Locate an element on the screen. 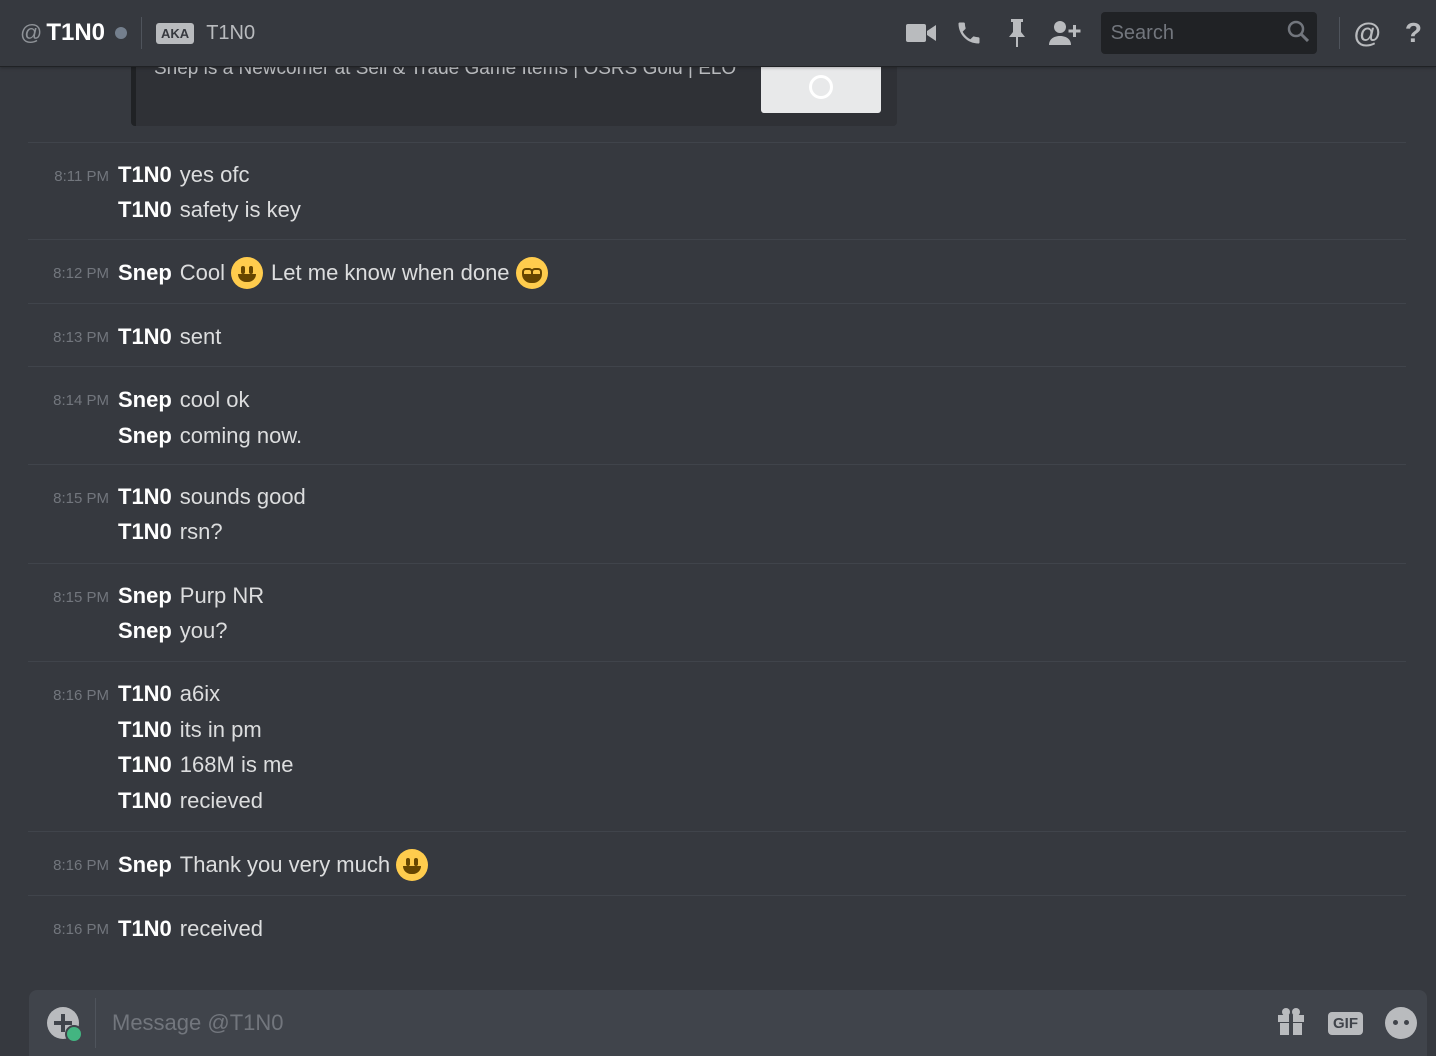 Image resolution: width=1436 pixels, height=1056 pixels. message-line: T1N0 168M is me is located at coordinates (206, 765).